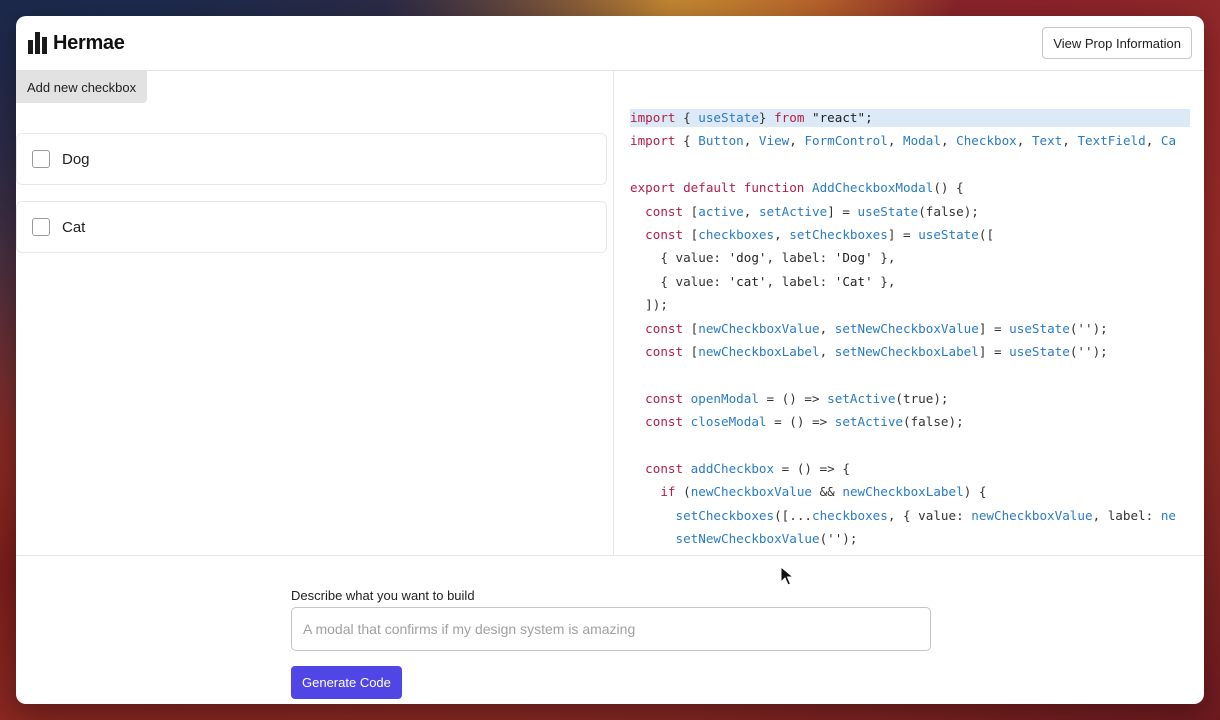 The image size is (1220, 720). What do you see at coordinates (76, 43) in the screenshot?
I see `brand-logo: Hermae` at bounding box center [76, 43].